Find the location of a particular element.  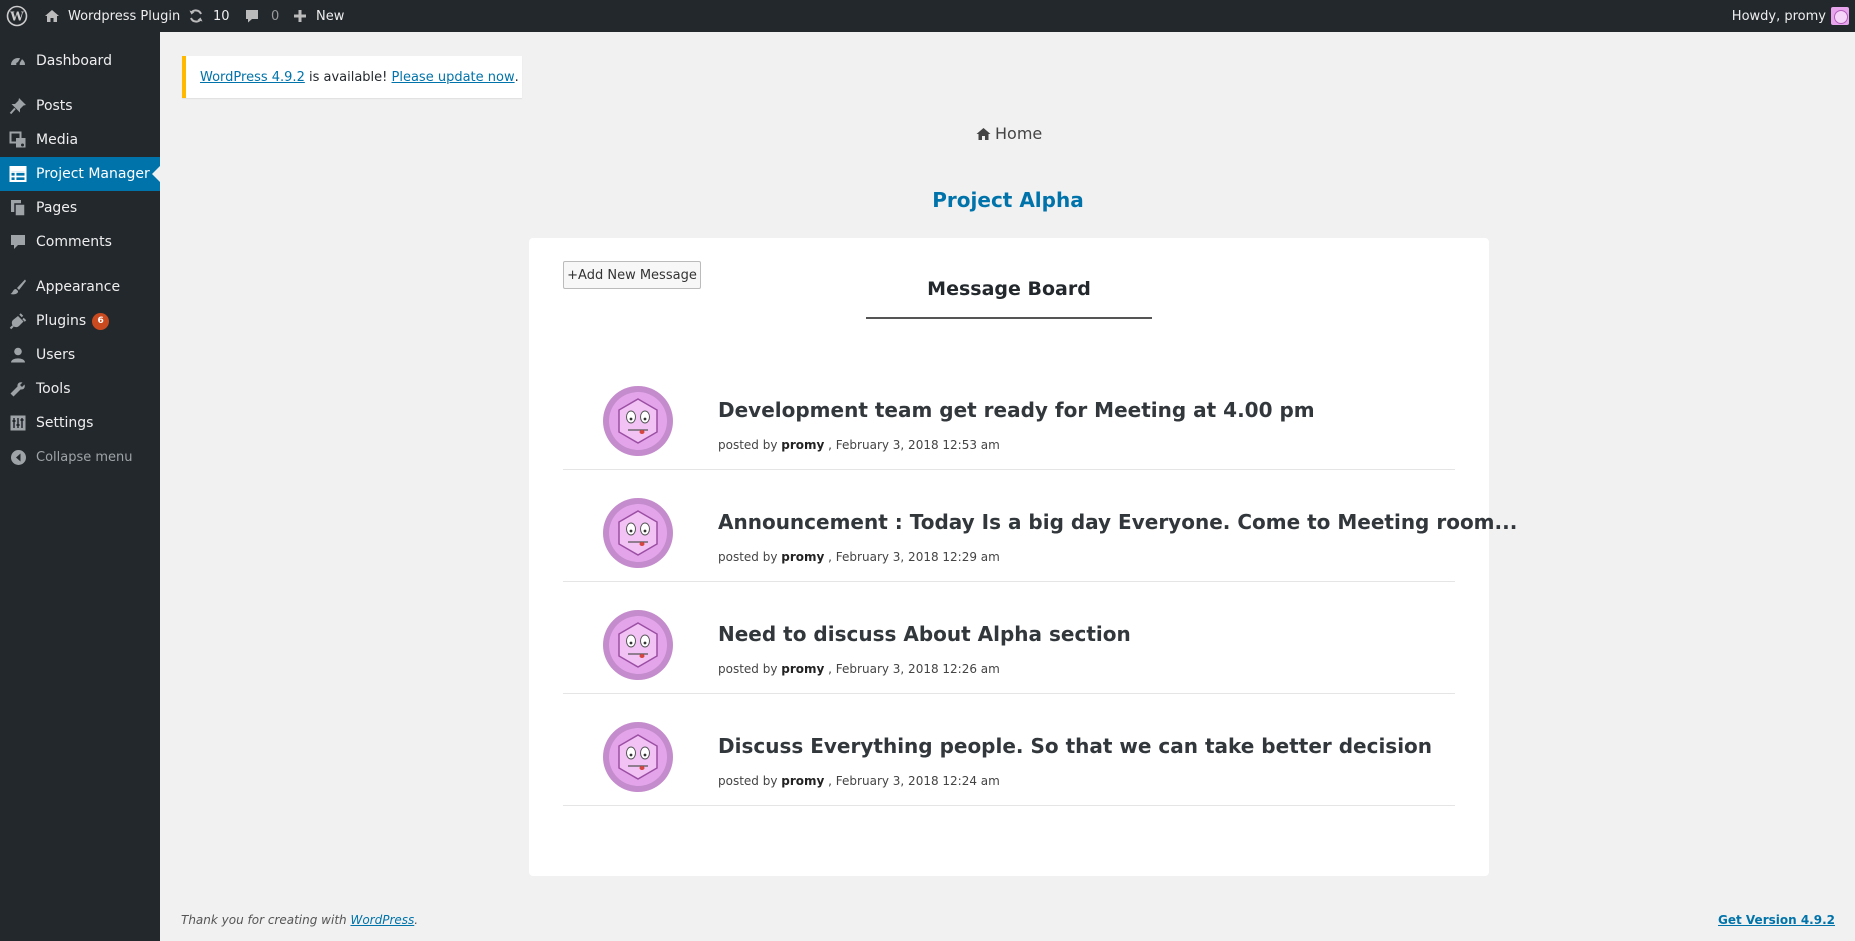

sidebar-item-settings: Settings is located at coordinates (80, 423).